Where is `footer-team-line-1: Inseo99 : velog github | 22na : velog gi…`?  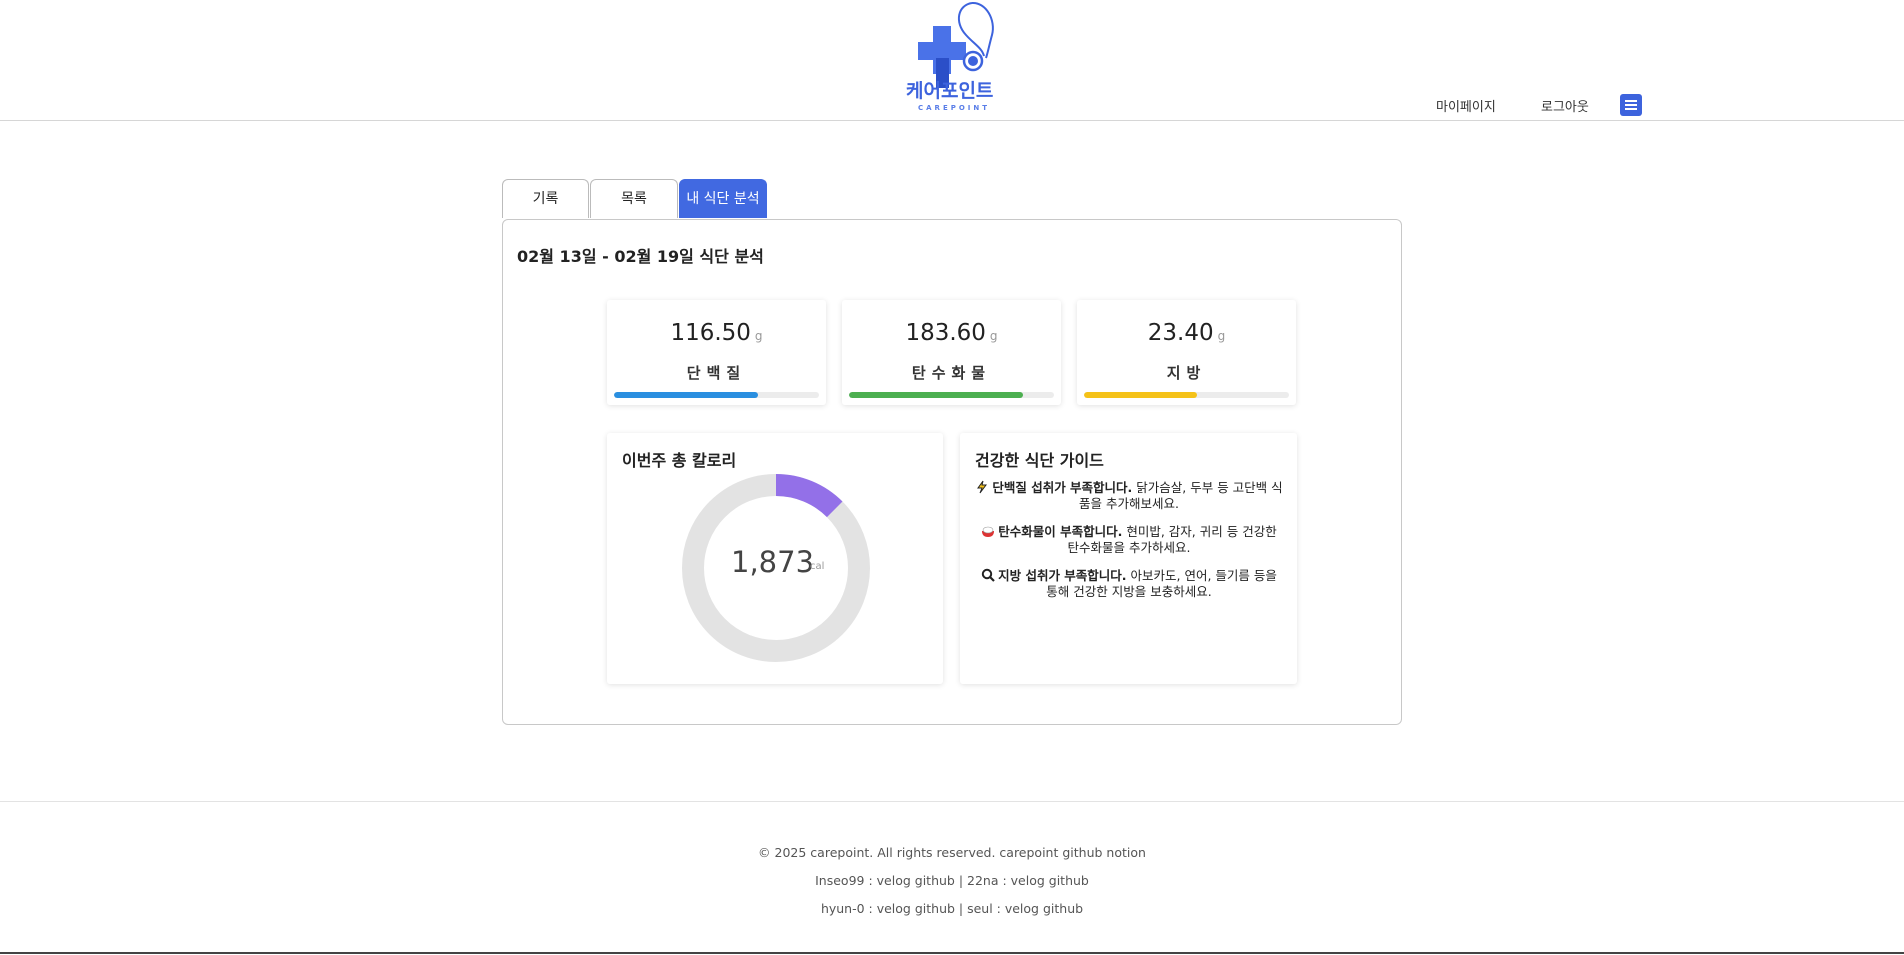
footer-team-line-1: Inseo99 : velog github | 22na : velog gi… is located at coordinates (952, 880).